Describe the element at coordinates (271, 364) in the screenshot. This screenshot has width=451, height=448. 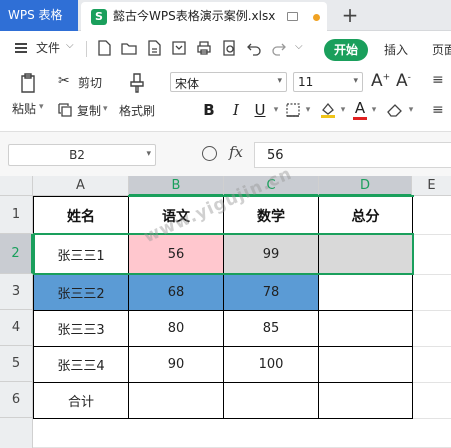
I see `cell-c5: 100` at that location.